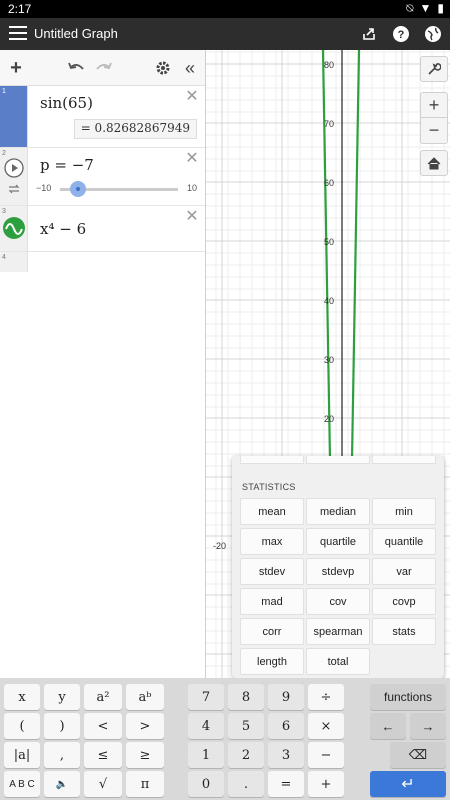  Describe the element at coordinates (338, 661) in the screenshot. I see `function-button: total` at that location.